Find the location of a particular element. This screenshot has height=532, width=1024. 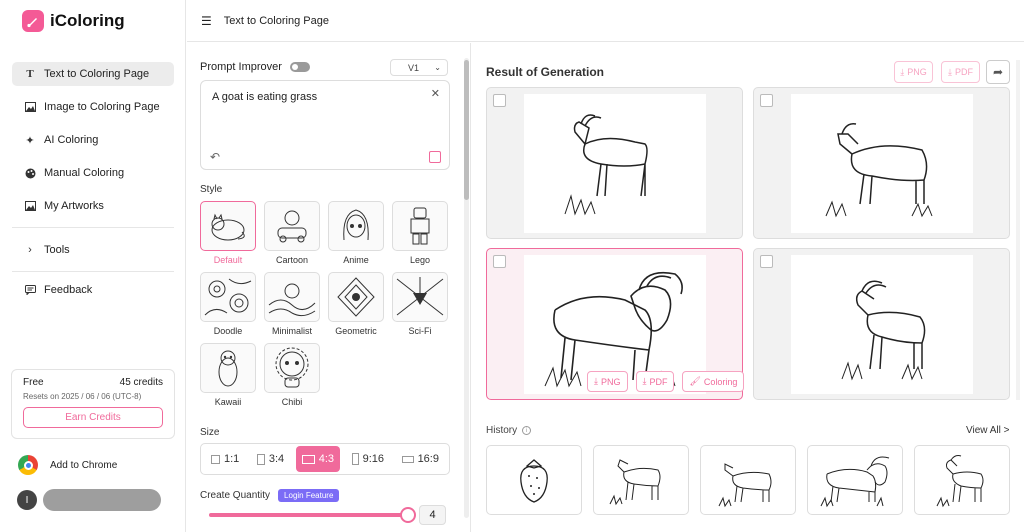

add-to-chrome: Add to Chrome is located at coordinates (67, 465).